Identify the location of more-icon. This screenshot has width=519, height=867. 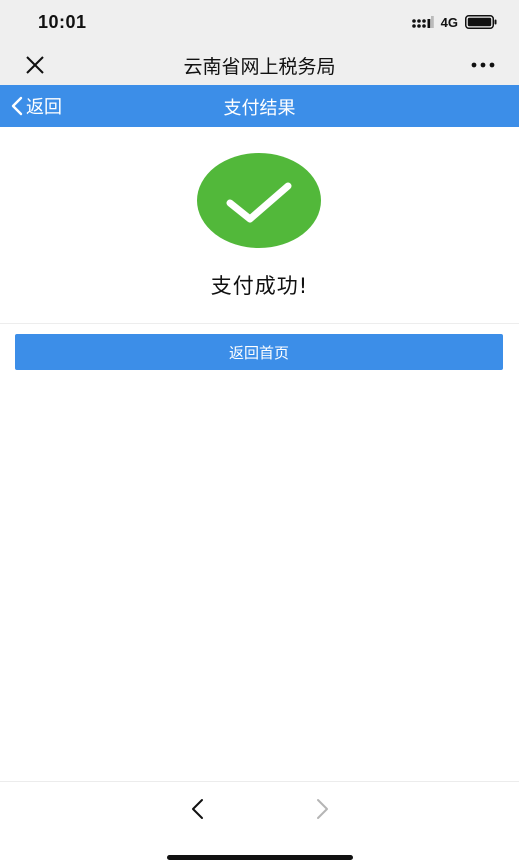
(483, 65).